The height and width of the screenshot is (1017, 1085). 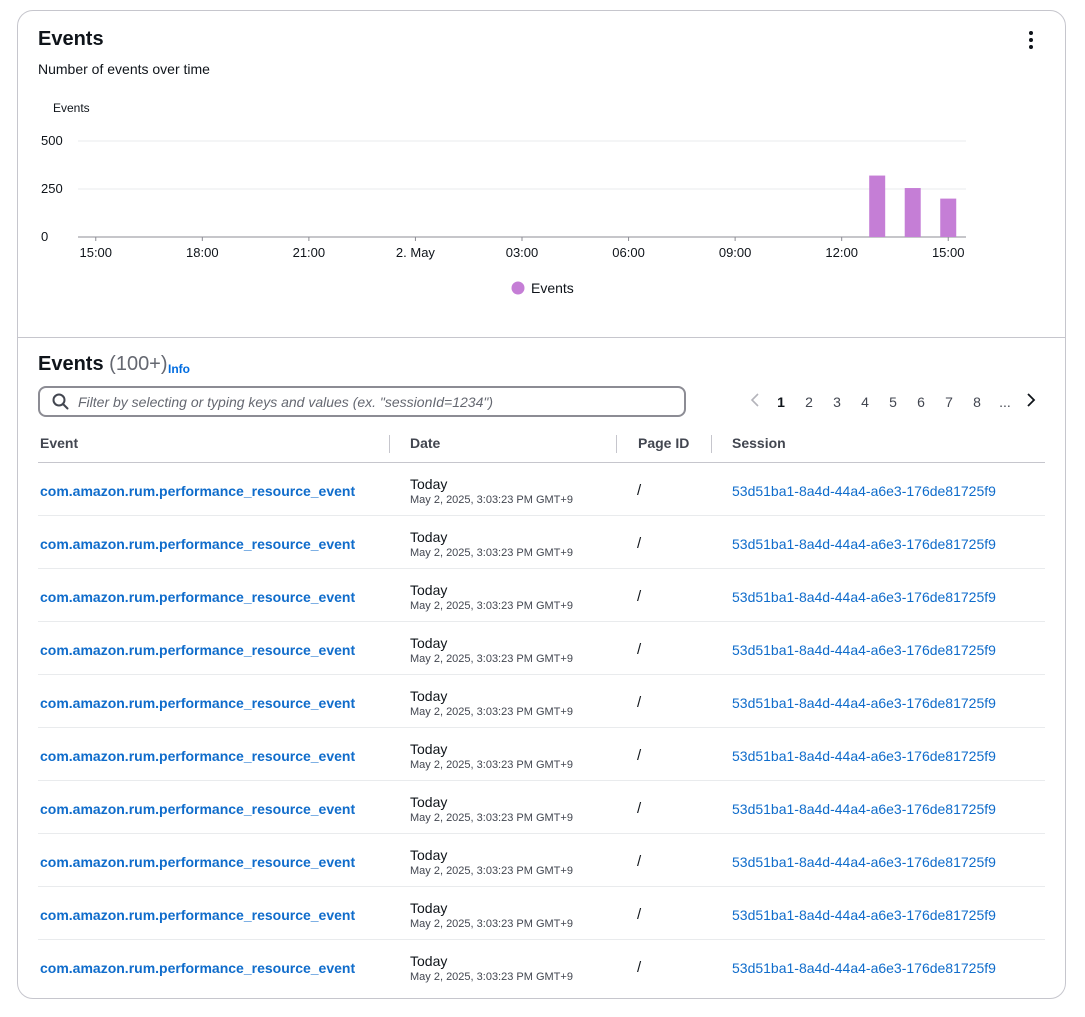 What do you see at coordinates (138, 364) in the screenshot?
I see `table-count: (100+)` at bounding box center [138, 364].